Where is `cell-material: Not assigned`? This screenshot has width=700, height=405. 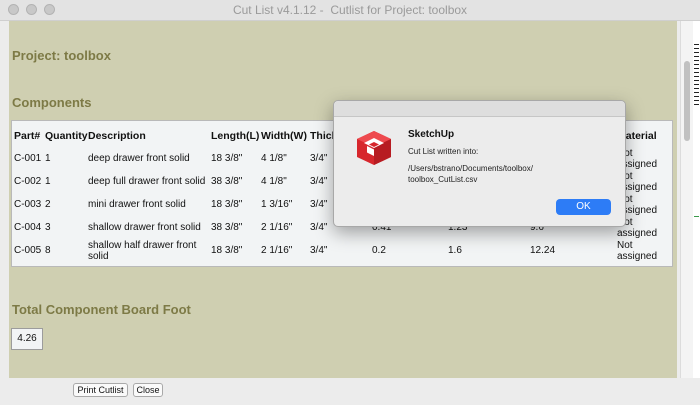
cell-material: Not assigned is located at coordinates (637, 250).